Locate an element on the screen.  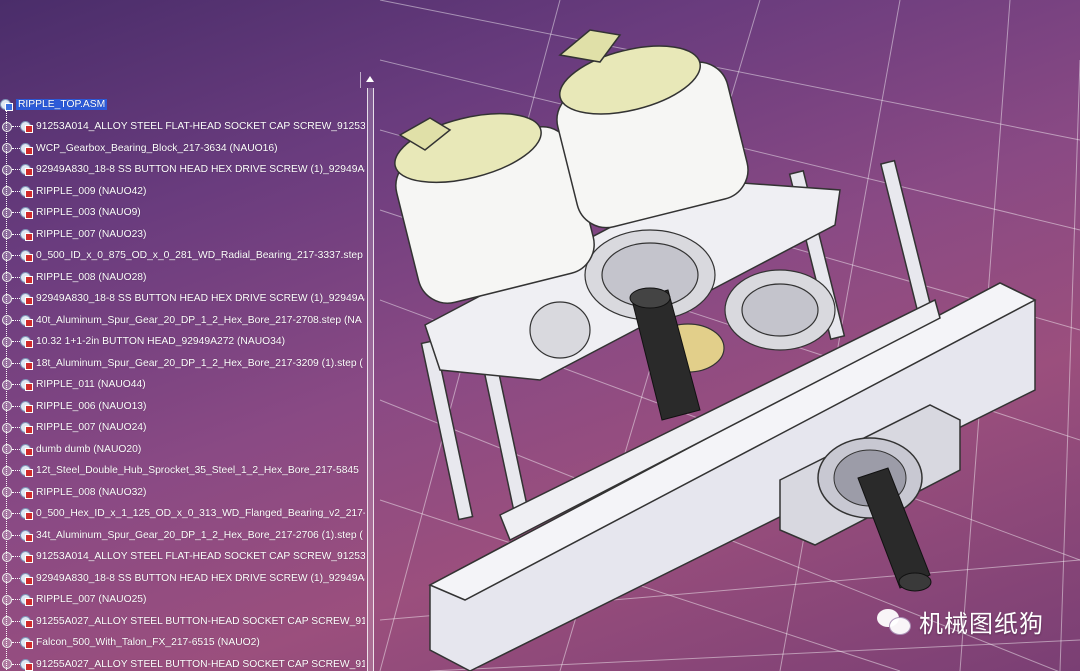
scroll-track is located at coordinates (370, 379).